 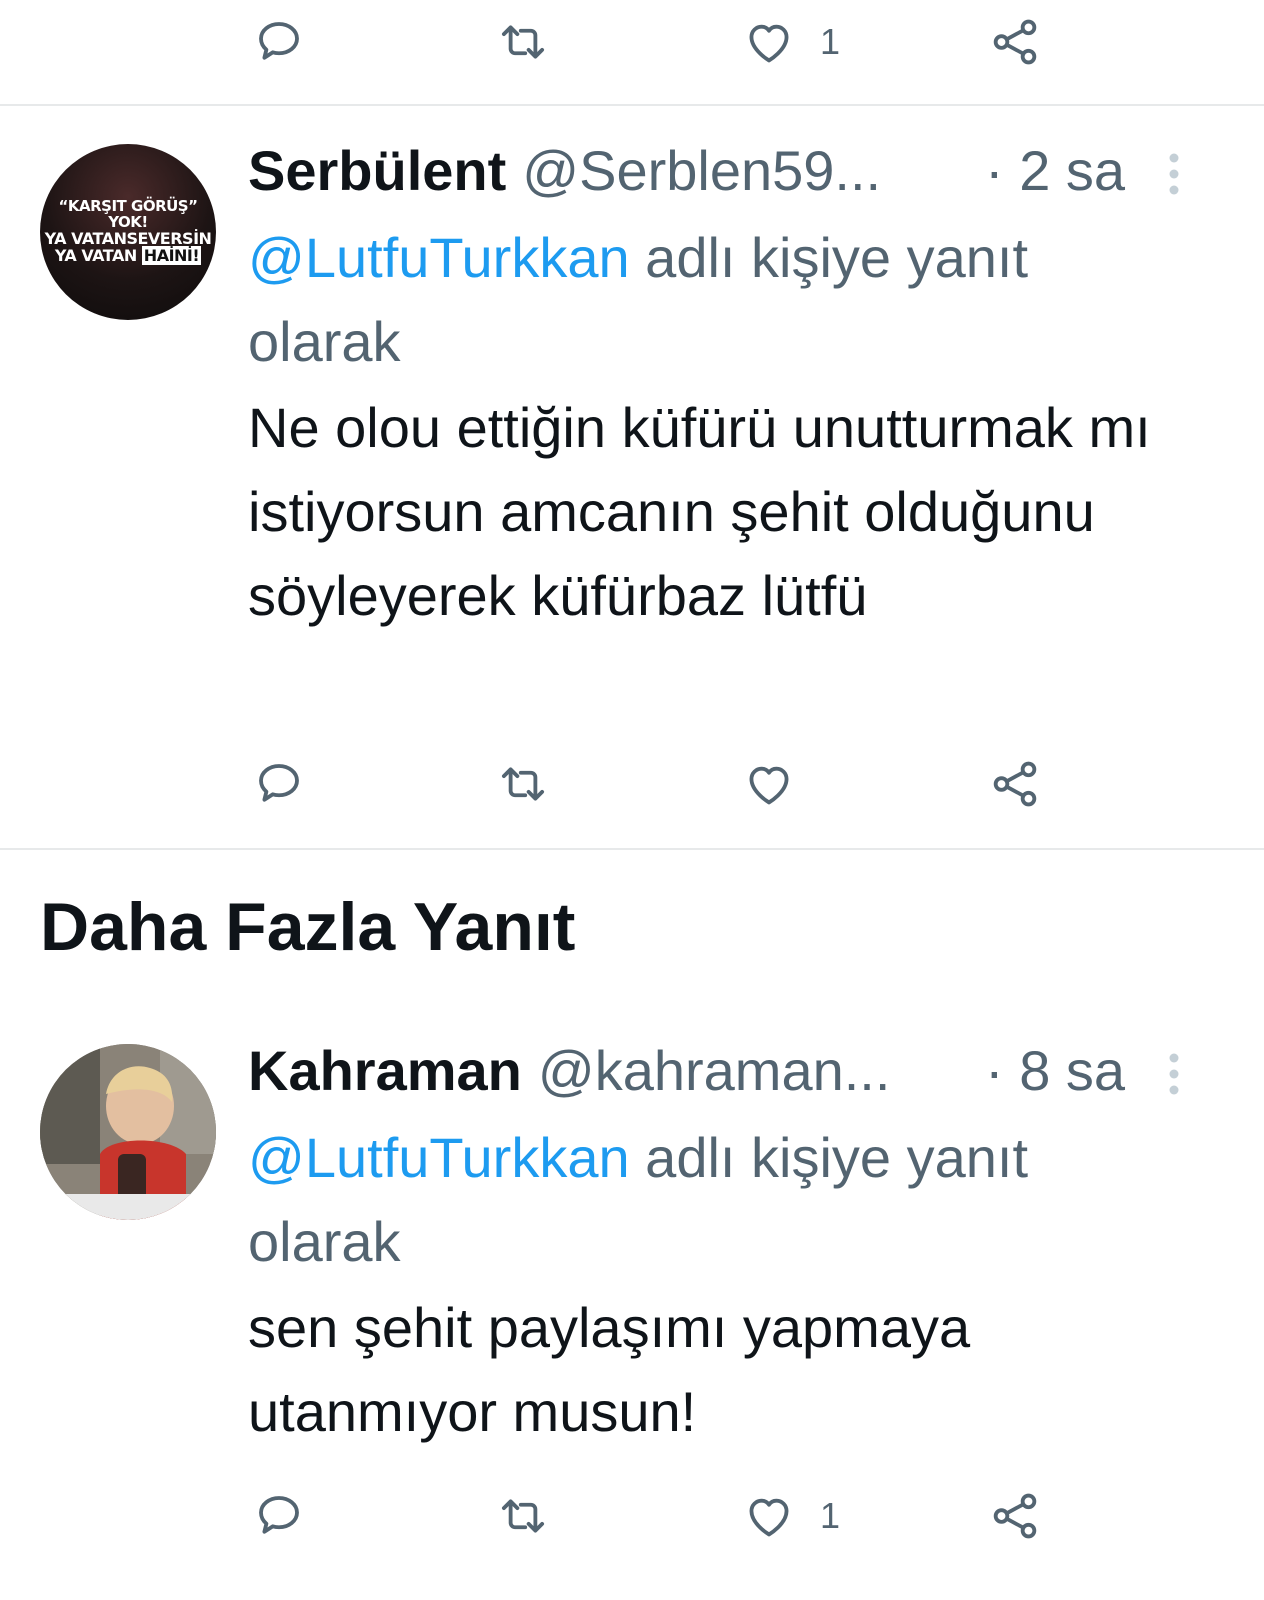 What do you see at coordinates (128, 214) in the screenshot?
I see `avatar-text-line1: “KARŞIT GÖRÜŞ” YOK!` at bounding box center [128, 214].